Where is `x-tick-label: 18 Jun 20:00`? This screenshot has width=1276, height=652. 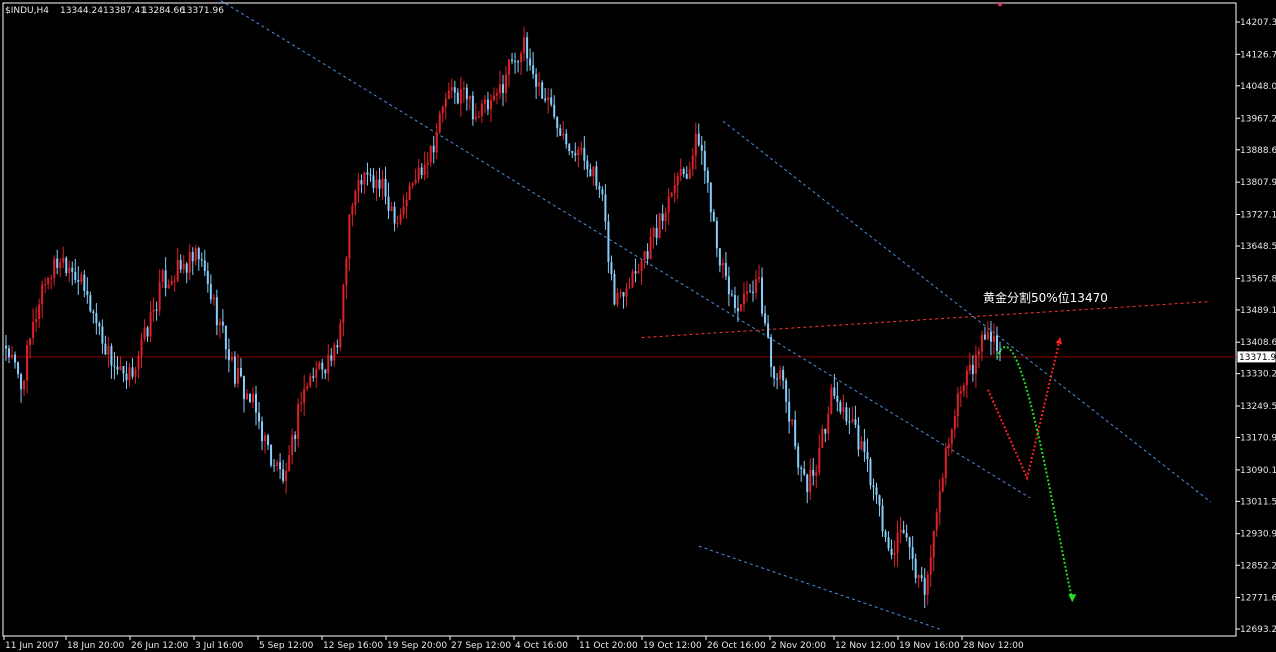
x-tick-label: 18 Jun 20:00 is located at coordinates (95, 646).